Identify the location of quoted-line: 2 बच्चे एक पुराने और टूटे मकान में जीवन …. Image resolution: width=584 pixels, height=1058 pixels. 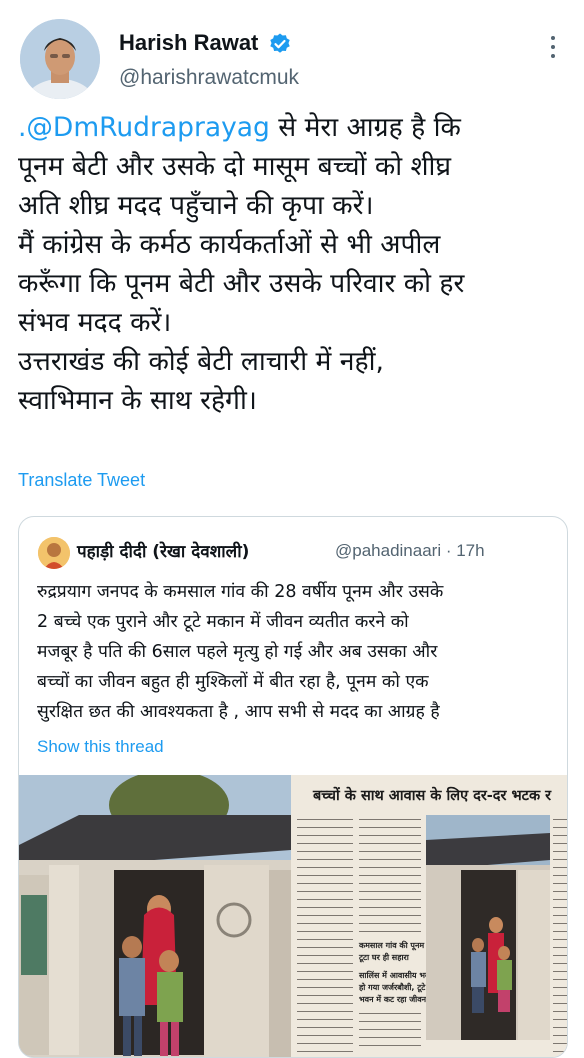
(223, 622).